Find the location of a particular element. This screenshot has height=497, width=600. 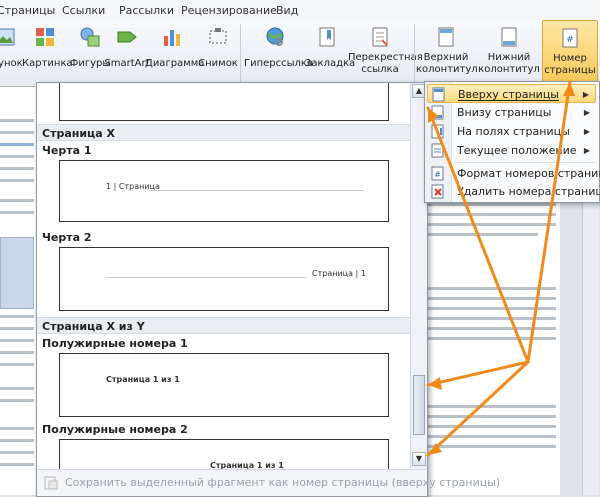

tab-references: Ссылки is located at coordinates (83, 10).